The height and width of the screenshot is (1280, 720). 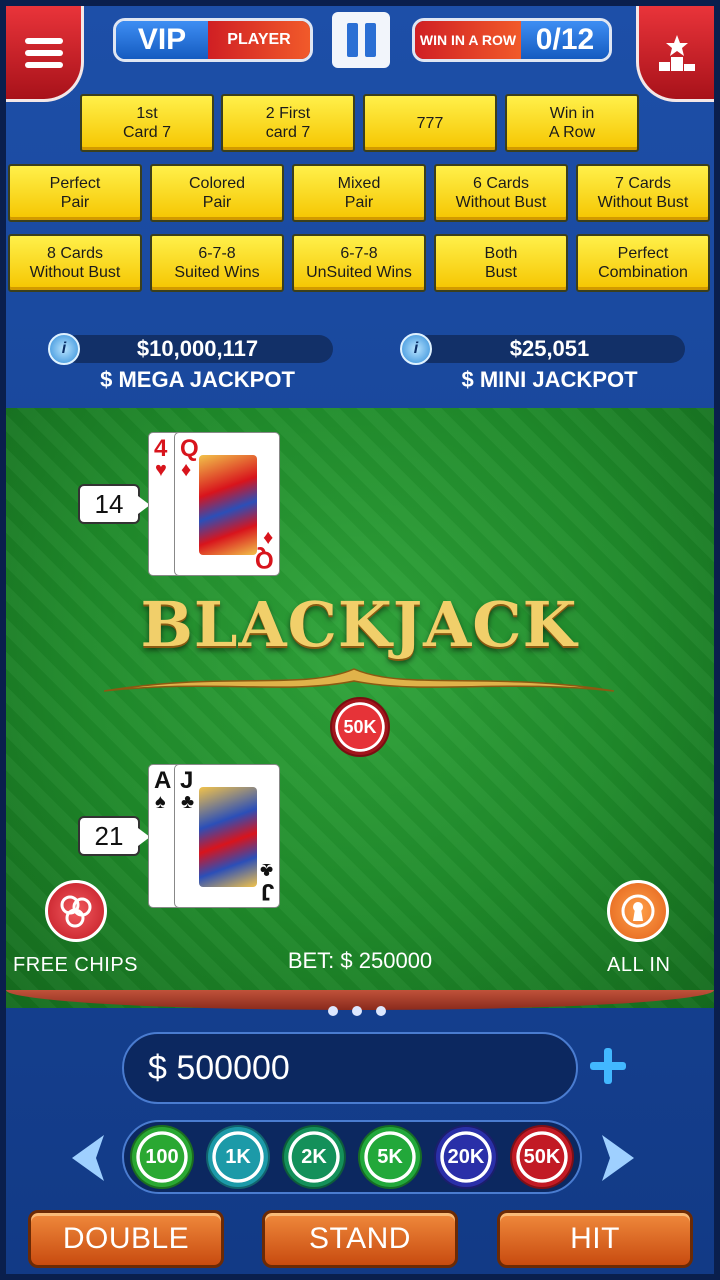 What do you see at coordinates (501, 263) in the screenshot?
I see `side-bet-both-bust: Both Bust` at bounding box center [501, 263].